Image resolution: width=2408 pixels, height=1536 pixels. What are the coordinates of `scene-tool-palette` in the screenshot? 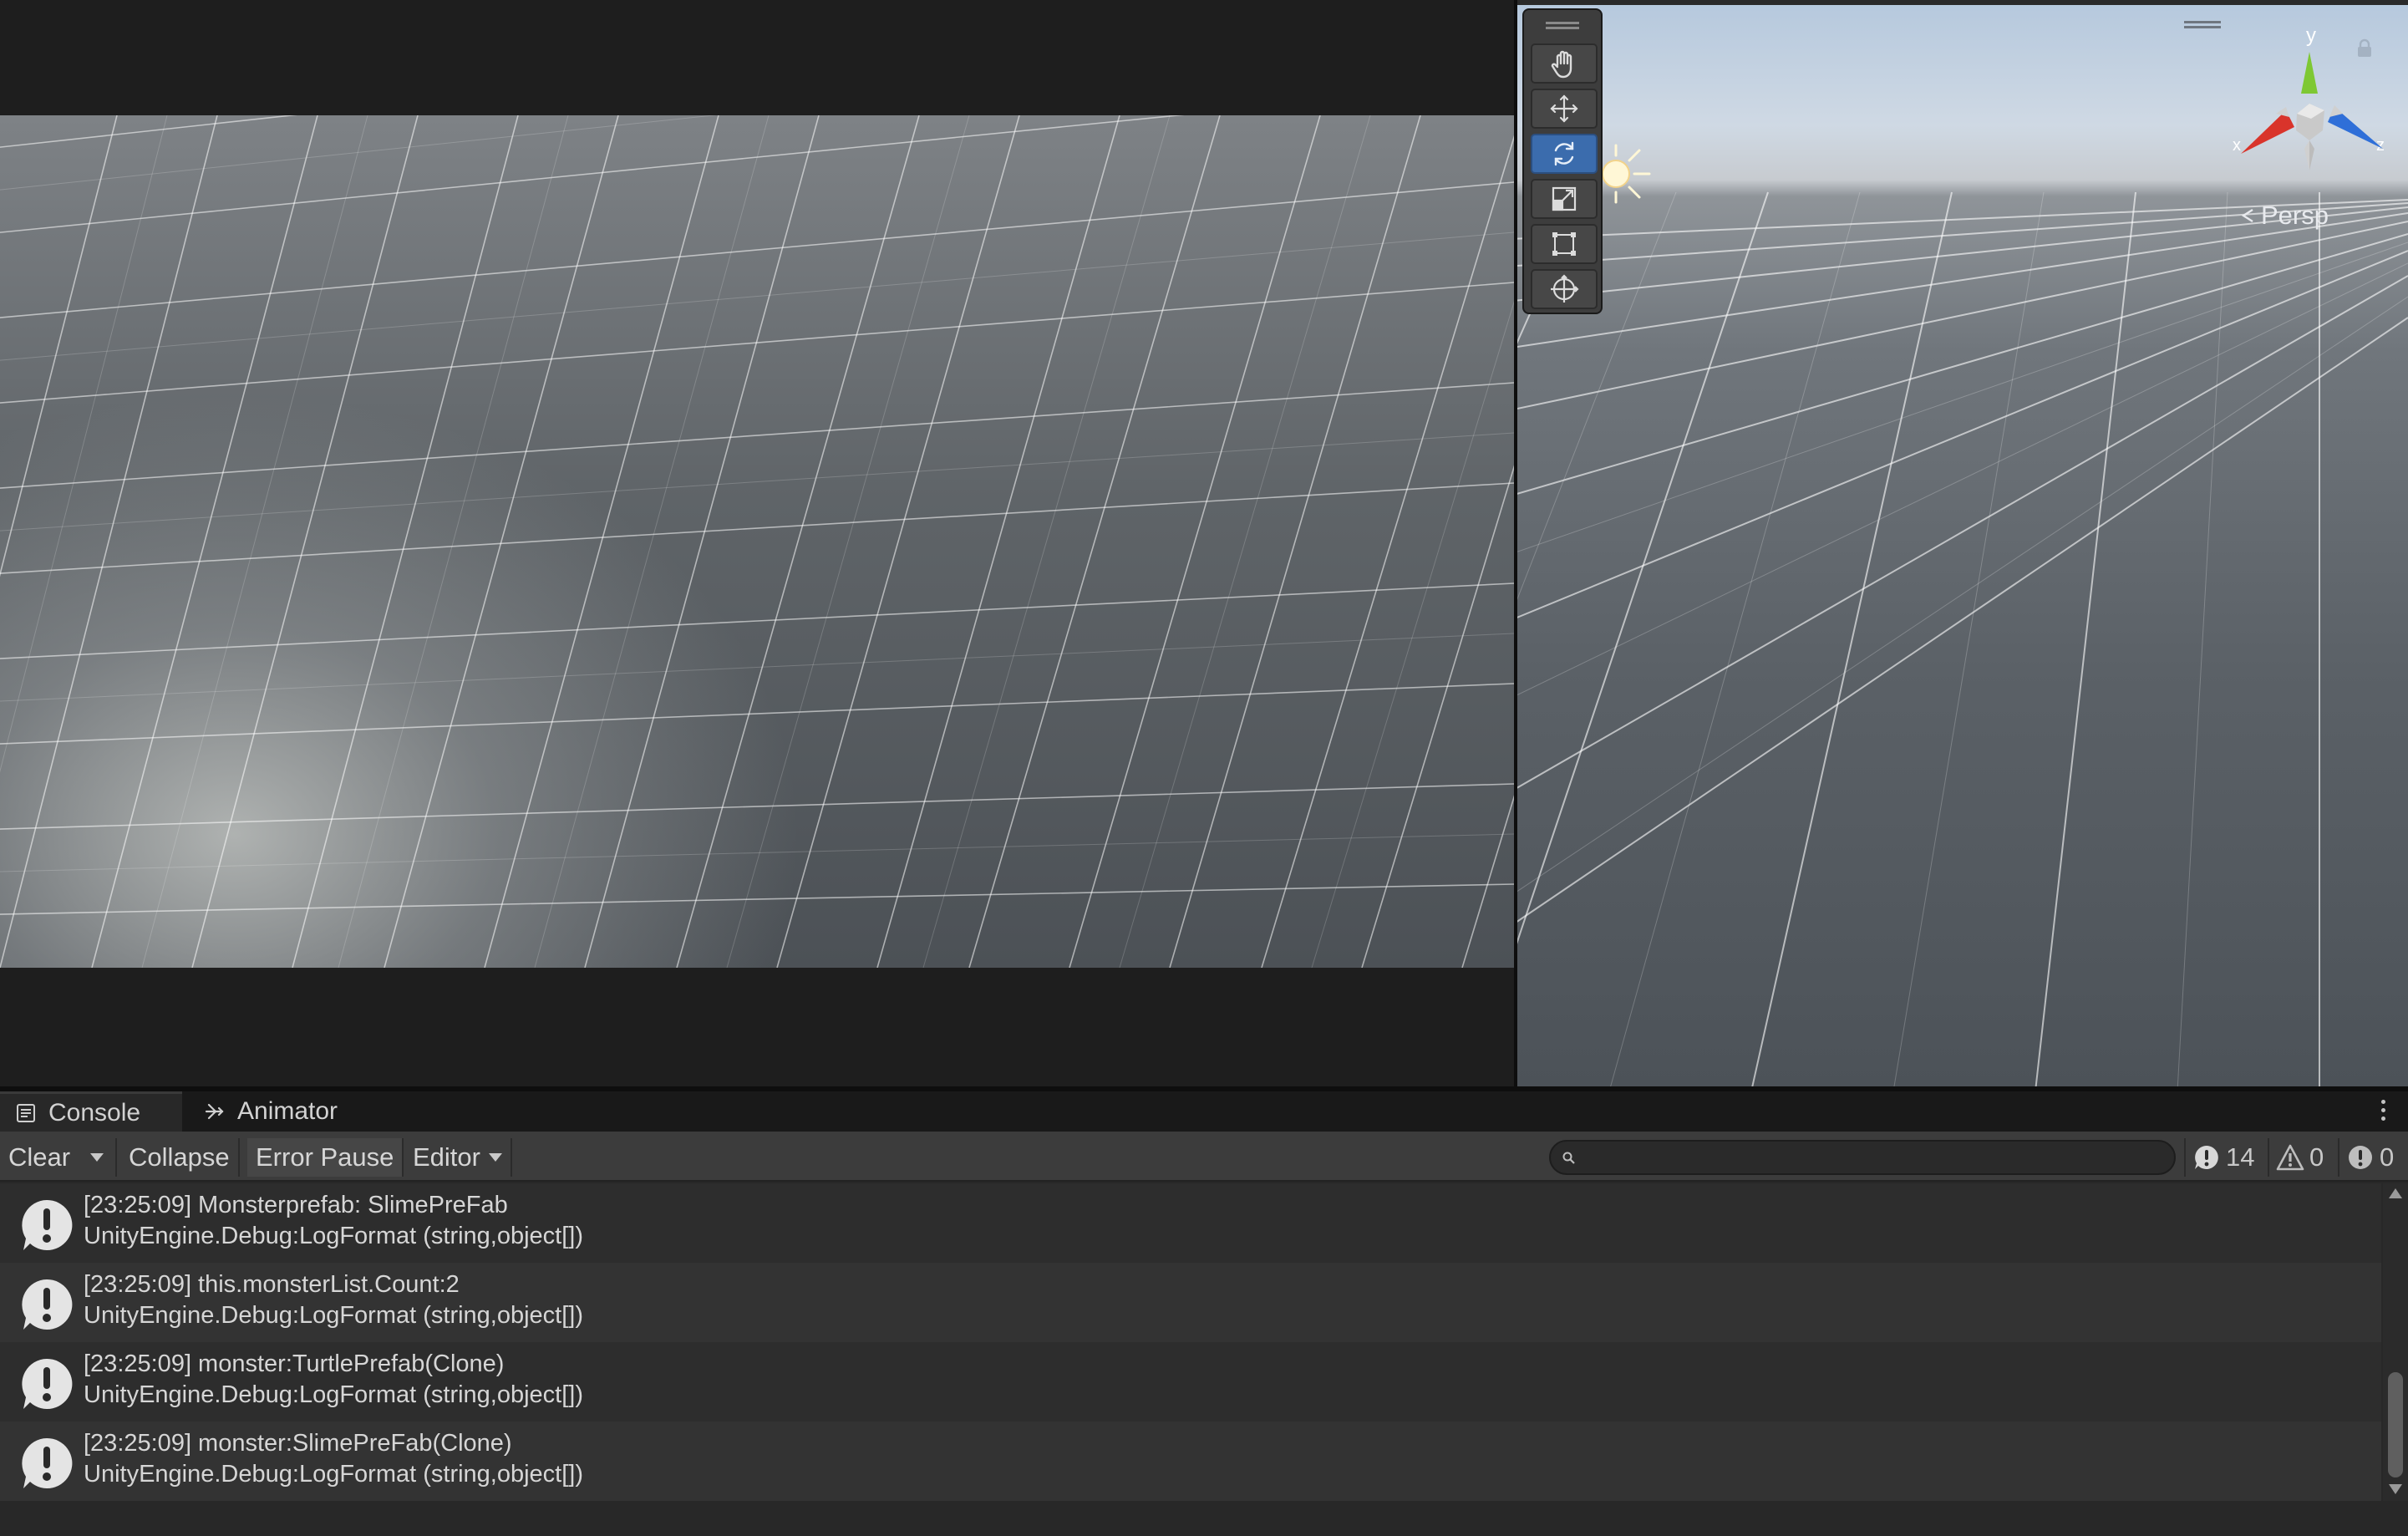 It's located at (1563, 161).